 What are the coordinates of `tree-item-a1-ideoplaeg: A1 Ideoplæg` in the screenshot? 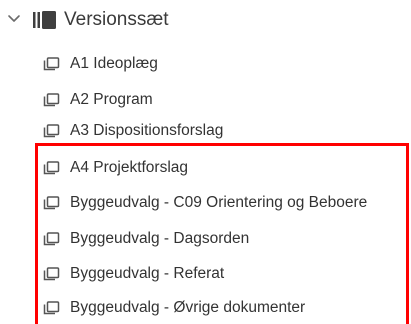 It's located at (205, 64).